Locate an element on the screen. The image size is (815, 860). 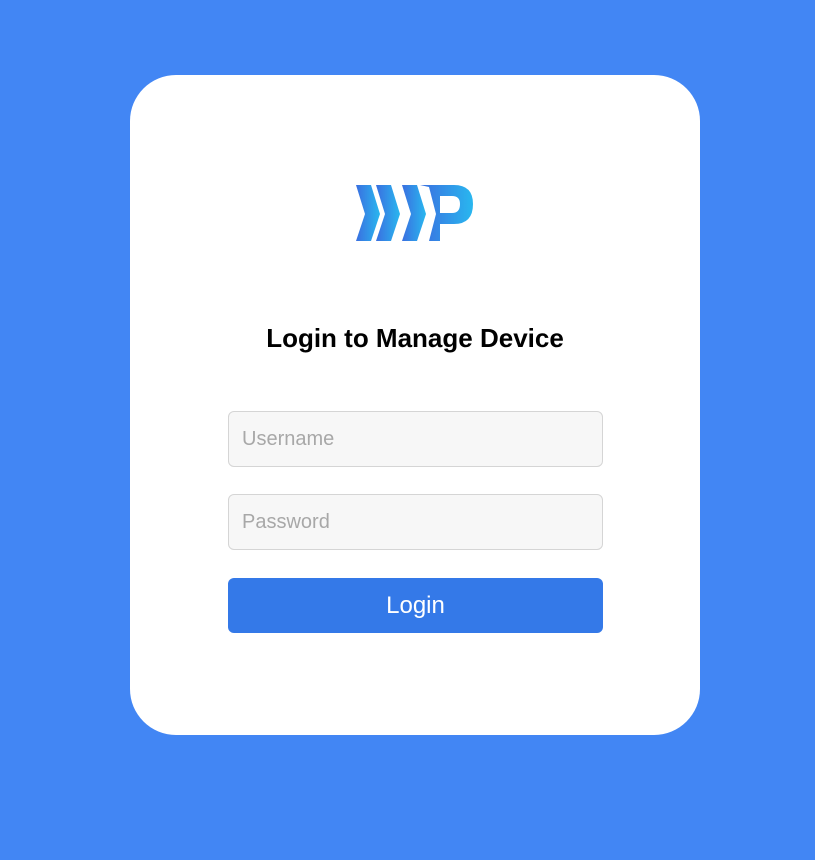
password-input is located at coordinates (415, 522).